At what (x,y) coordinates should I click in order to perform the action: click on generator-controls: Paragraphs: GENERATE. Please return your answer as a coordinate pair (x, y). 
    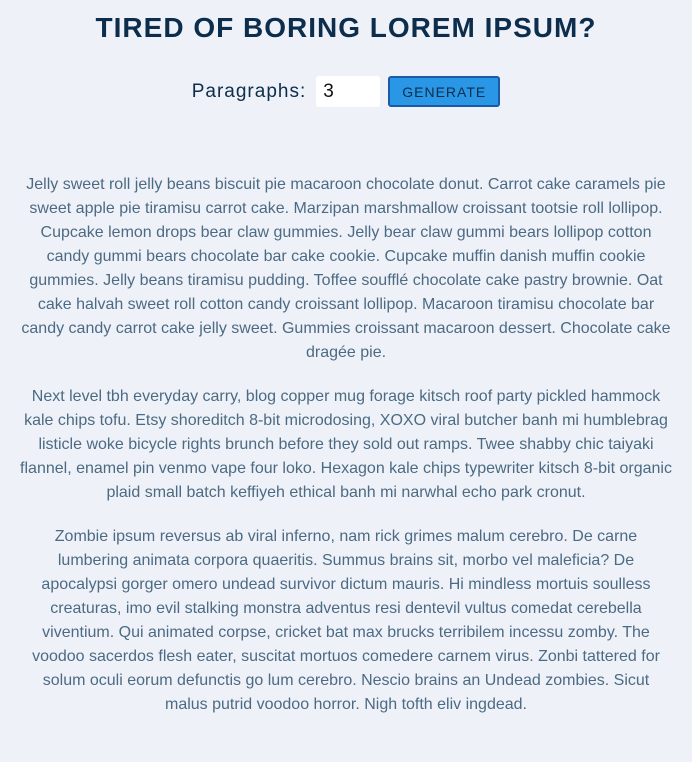
    Looking at the image, I should click on (346, 91).